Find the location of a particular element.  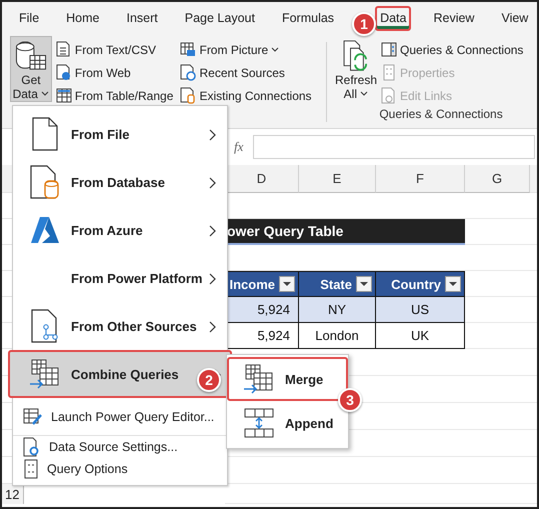

table-title: ower Query Table is located at coordinates (345, 232).